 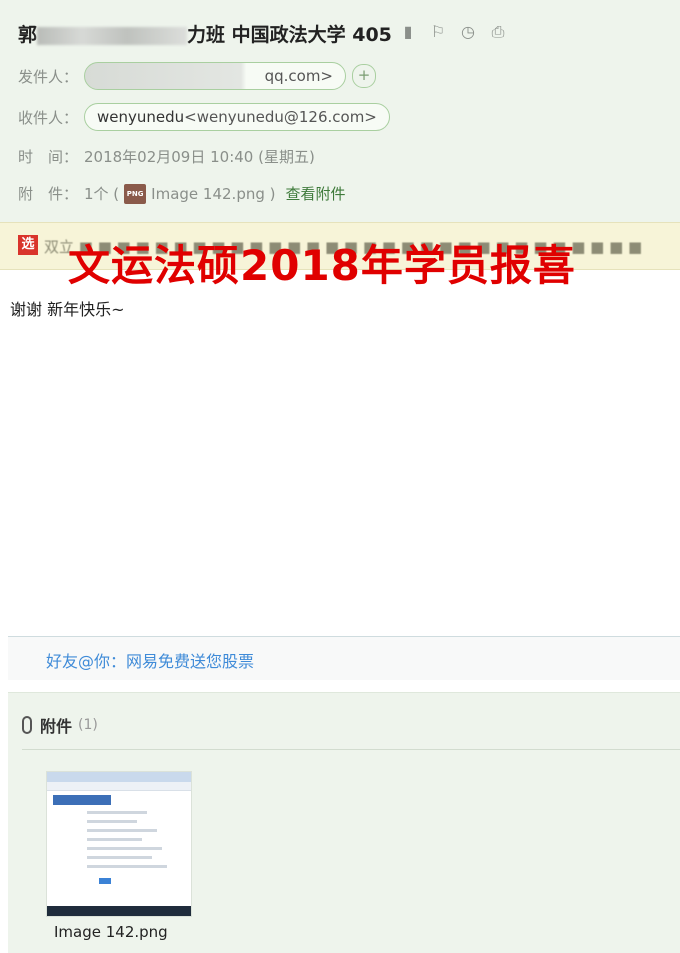 I want to click on view-attachment-link: 查看附件, so click(x=316, y=193).